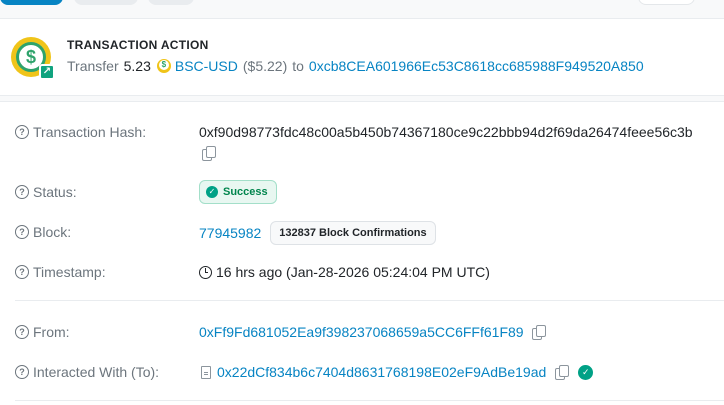 Image resolution: width=724 pixels, height=405 pixels. I want to click on hash-label-row: ? Transaction Hash:, so click(80, 132).